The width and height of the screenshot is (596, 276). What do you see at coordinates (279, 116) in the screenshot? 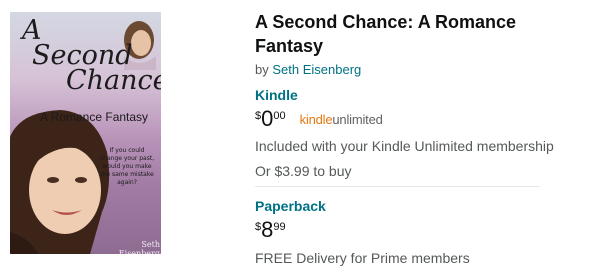
I see `price-fraction: 00` at bounding box center [279, 116].